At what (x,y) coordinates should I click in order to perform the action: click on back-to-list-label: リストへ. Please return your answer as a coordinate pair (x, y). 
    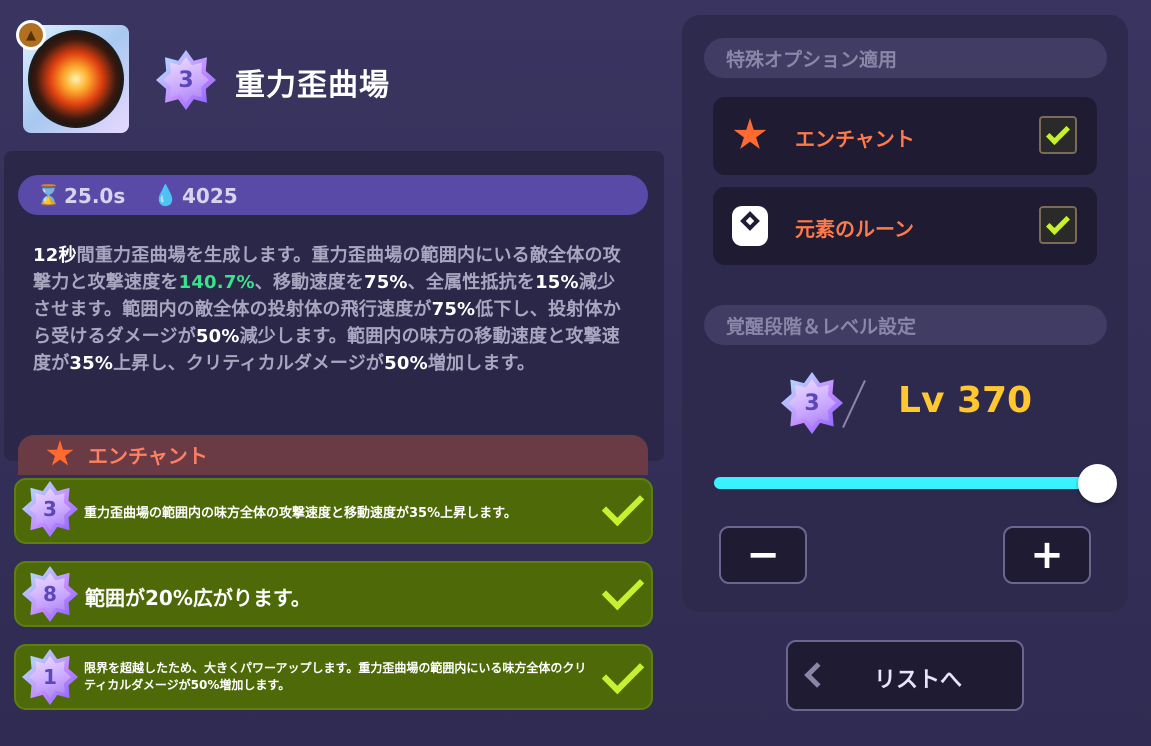
    Looking at the image, I should click on (918, 680).